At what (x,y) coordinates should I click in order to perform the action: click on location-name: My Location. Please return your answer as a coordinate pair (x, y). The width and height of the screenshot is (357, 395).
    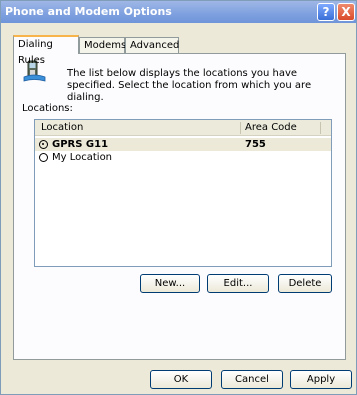
    Looking at the image, I should click on (82, 157).